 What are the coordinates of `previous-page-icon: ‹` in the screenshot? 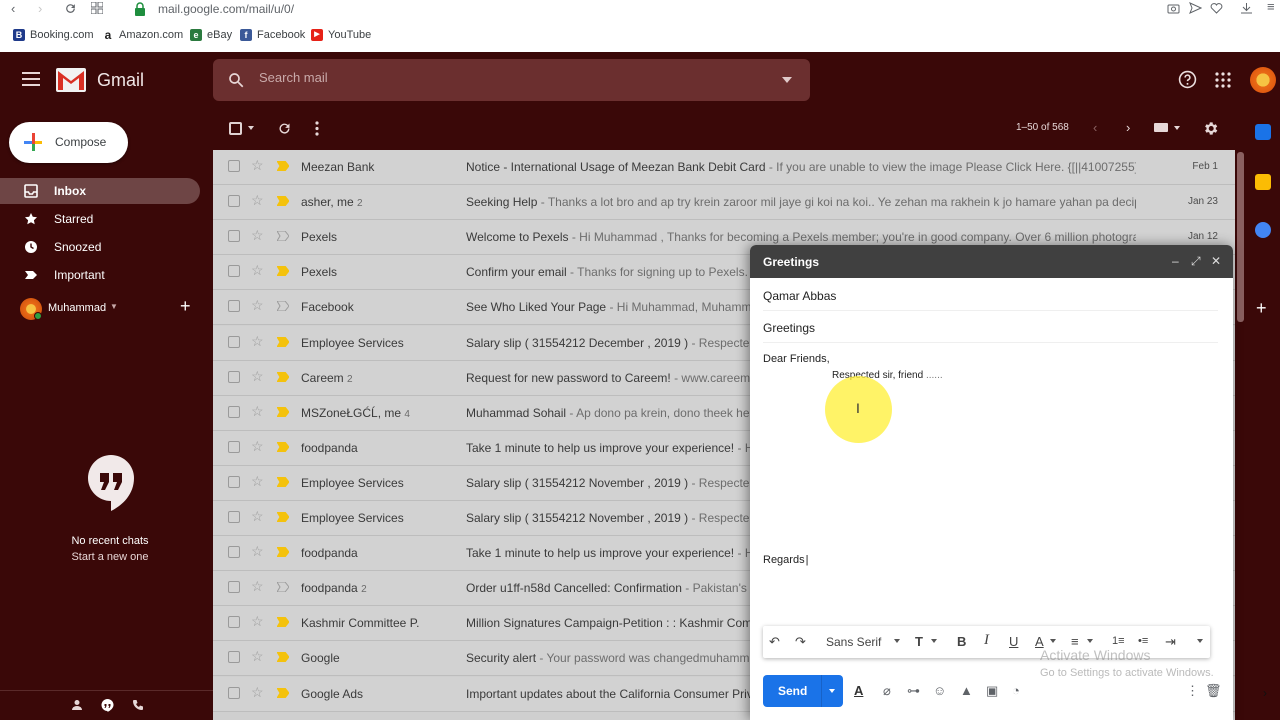 It's located at (1095, 127).